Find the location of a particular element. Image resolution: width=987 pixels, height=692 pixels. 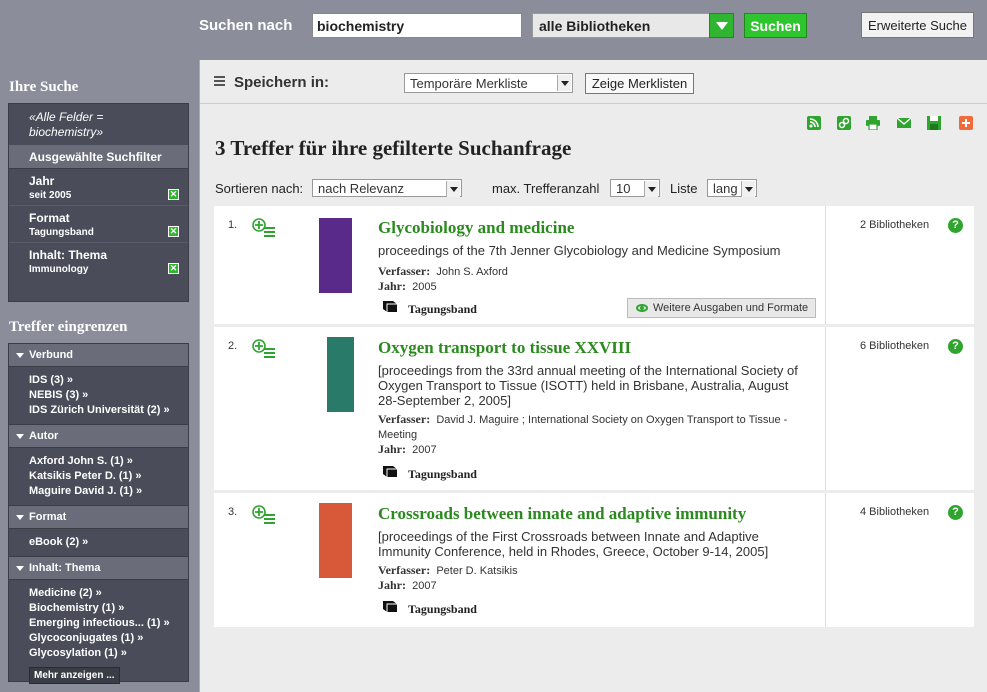

result-number: 2. is located at coordinates (233, 346).